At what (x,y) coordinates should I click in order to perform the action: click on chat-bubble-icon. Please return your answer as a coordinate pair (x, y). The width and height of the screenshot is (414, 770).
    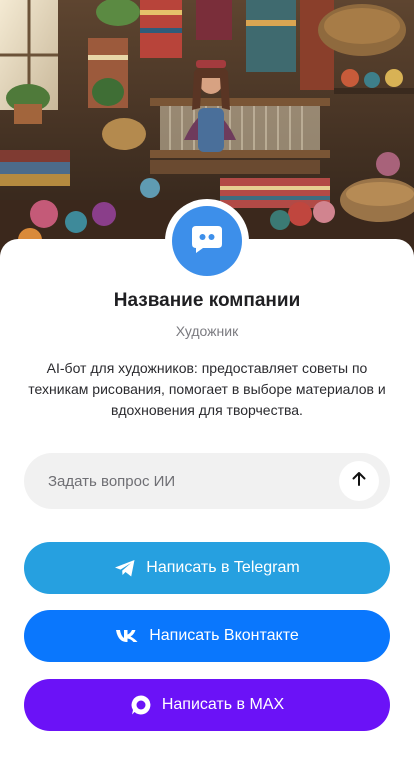
    Looking at the image, I should click on (207, 241).